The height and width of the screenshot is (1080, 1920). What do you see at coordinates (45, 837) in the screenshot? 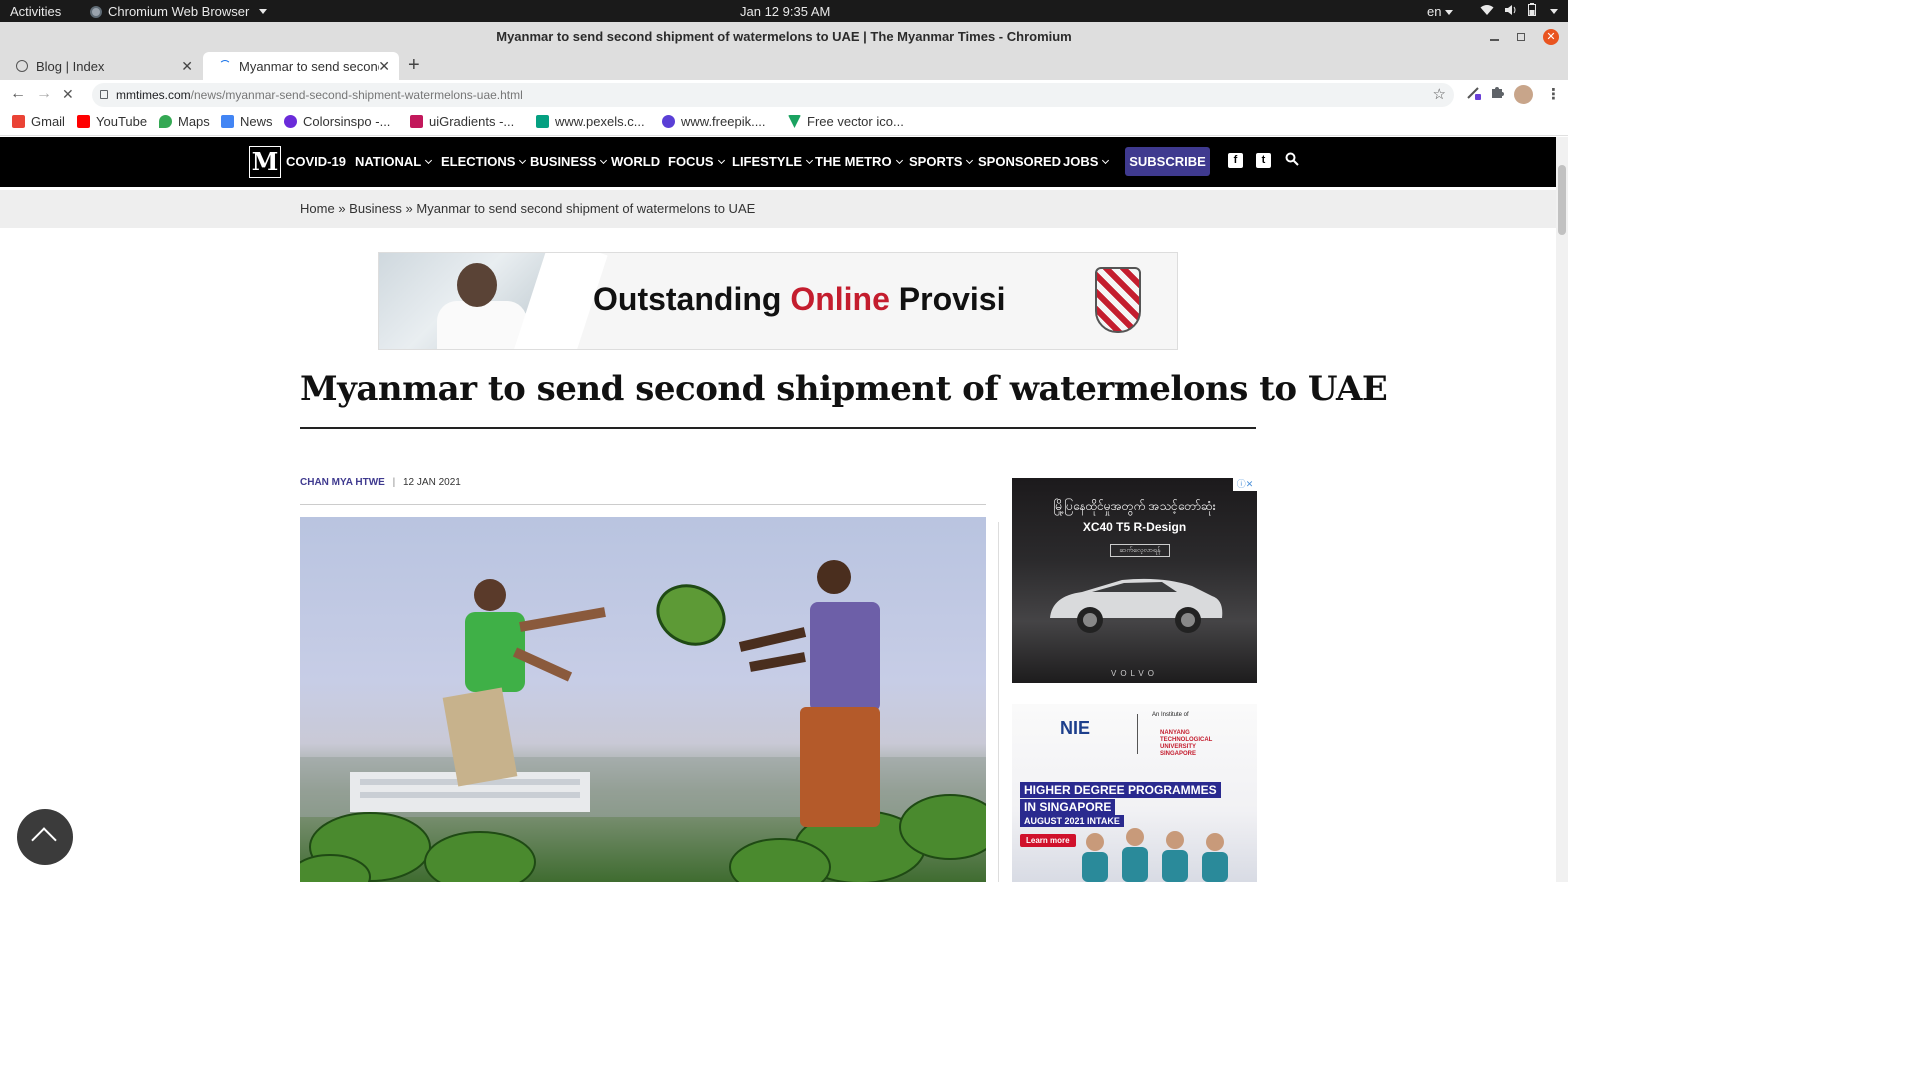
I see `back-to-top-button` at bounding box center [45, 837].